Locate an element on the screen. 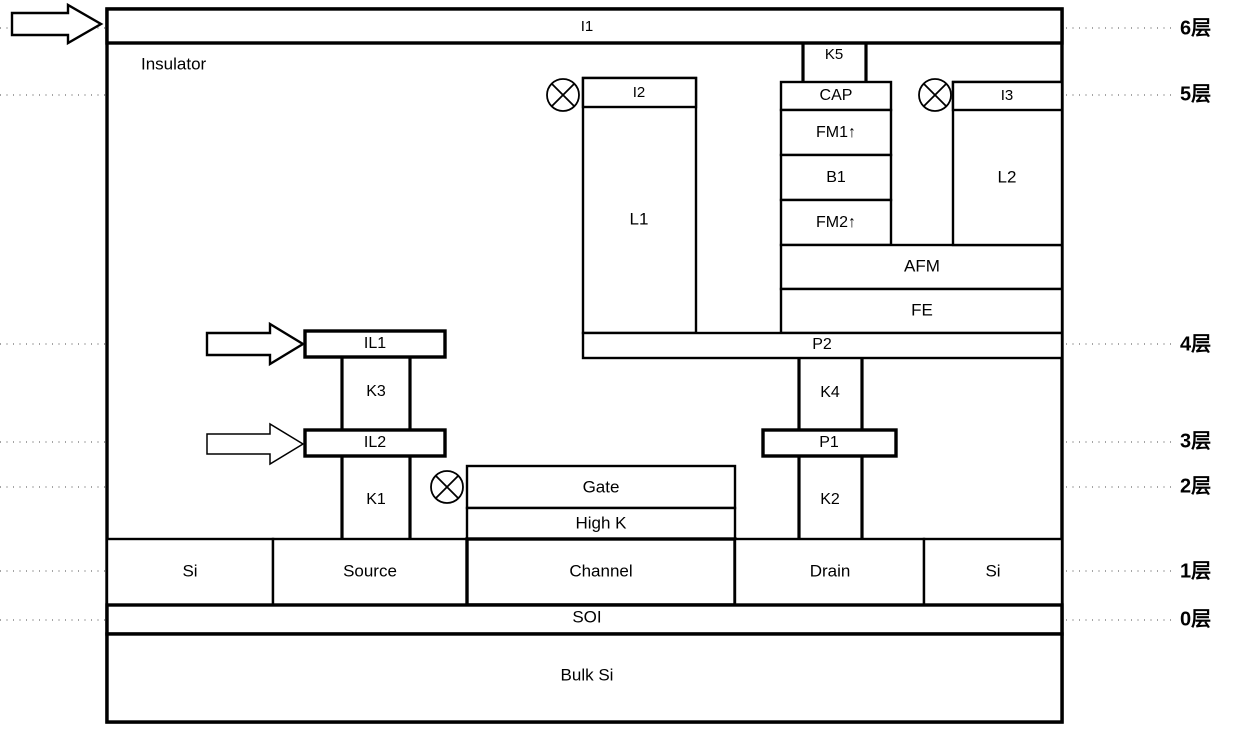 This screenshot has width=1240, height=738. label-si-right: Si is located at coordinates (992, 570).